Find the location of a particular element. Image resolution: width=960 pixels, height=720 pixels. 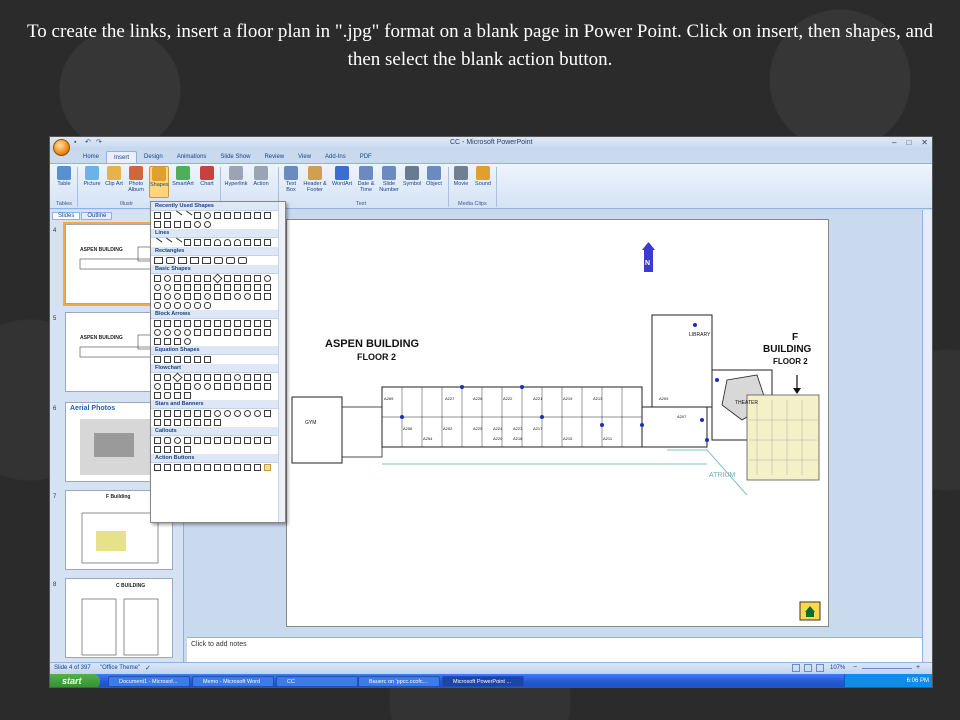

movie-action-button-icon is located at coordinates (227, 467).